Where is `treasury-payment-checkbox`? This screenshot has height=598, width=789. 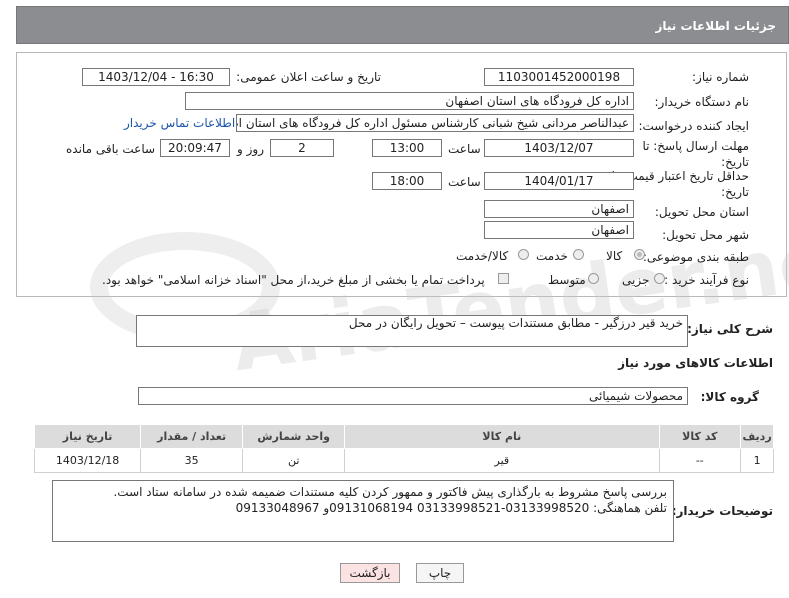 treasury-payment-checkbox is located at coordinates (503, 278).